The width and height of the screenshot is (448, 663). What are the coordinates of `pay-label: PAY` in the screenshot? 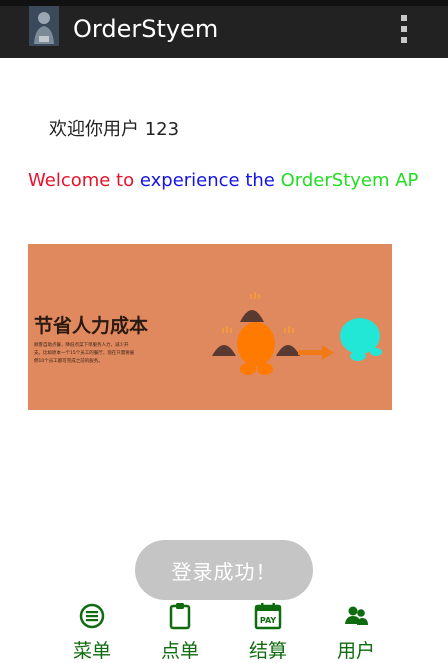 It's located at (268, 620).